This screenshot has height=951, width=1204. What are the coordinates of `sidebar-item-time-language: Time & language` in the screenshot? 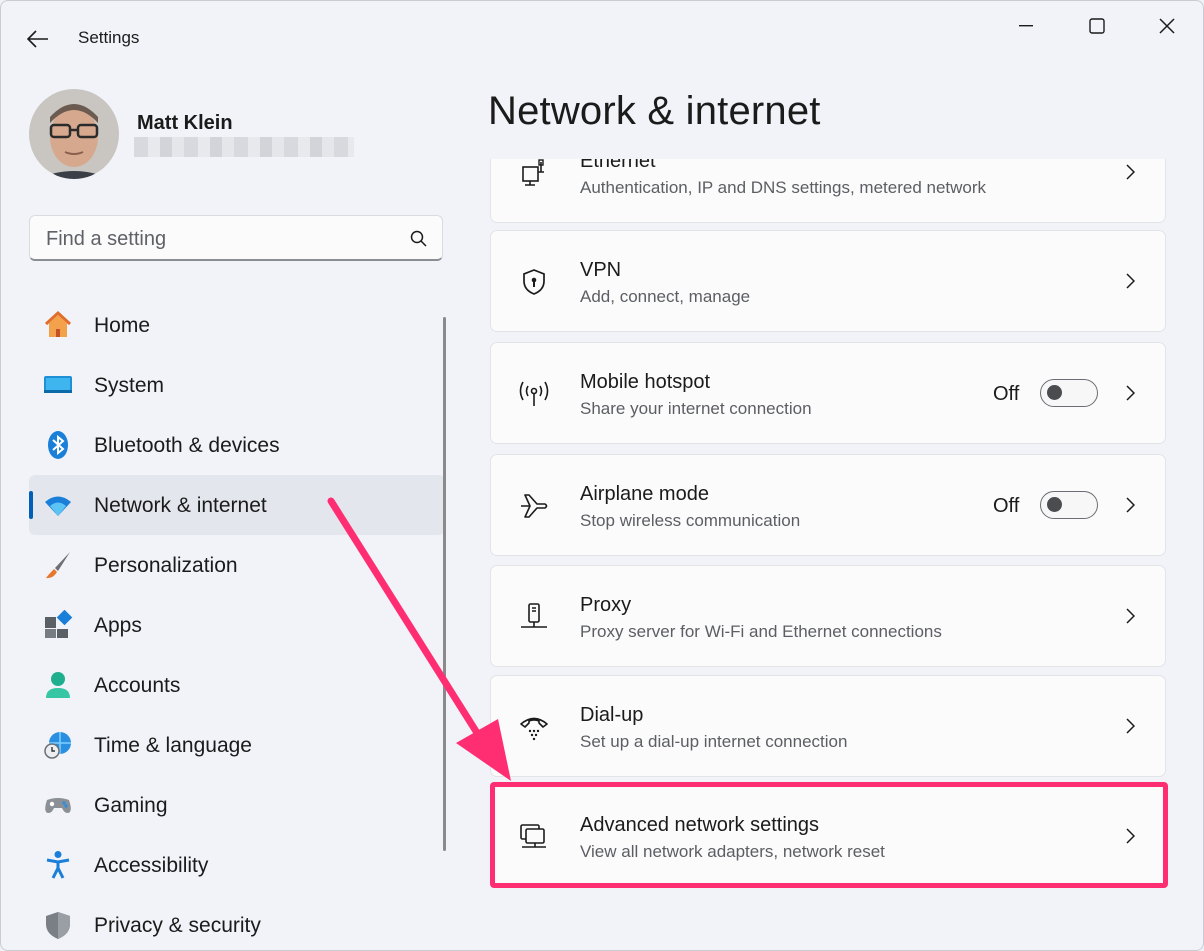 It's located at (237, 745).